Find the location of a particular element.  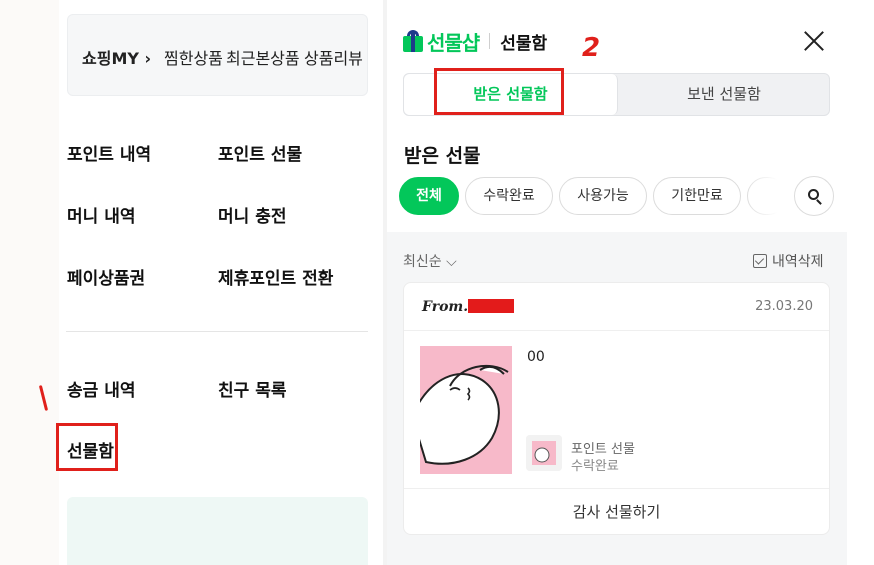

menu-money-history: 머니 내역 is located at coordinates (101, 214).